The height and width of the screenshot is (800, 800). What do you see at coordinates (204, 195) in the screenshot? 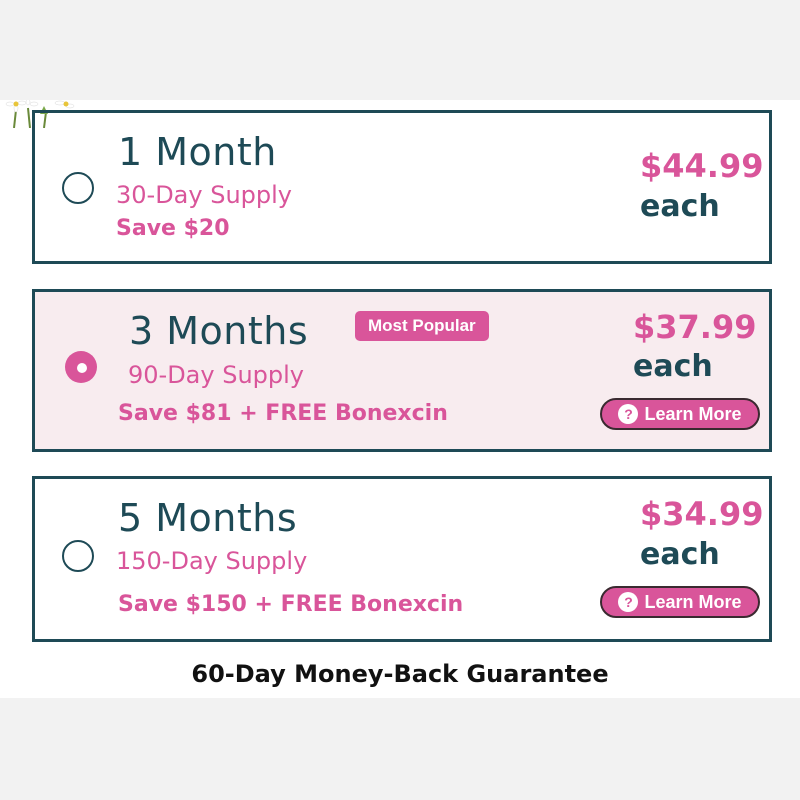
I see `plan-supply: 30-Day Supply` at bounding box center [204, 195].